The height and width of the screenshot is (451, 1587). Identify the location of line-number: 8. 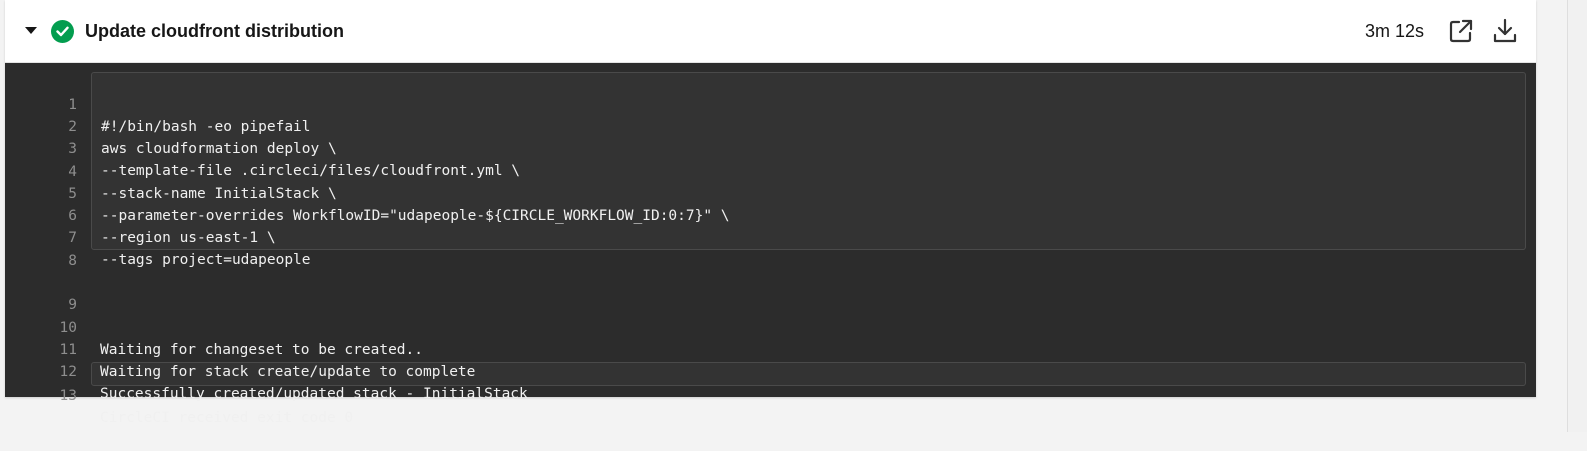
(72, 261).